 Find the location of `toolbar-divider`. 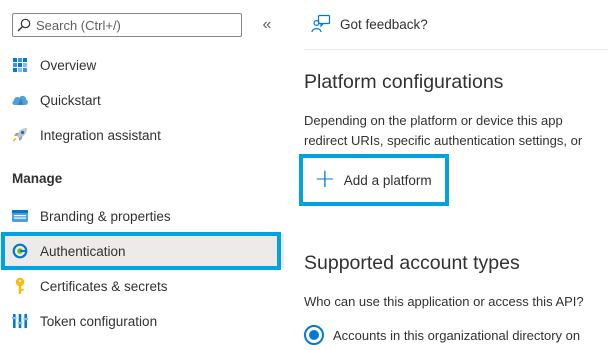

toolbar-divider is located at coordinates (456, 49).